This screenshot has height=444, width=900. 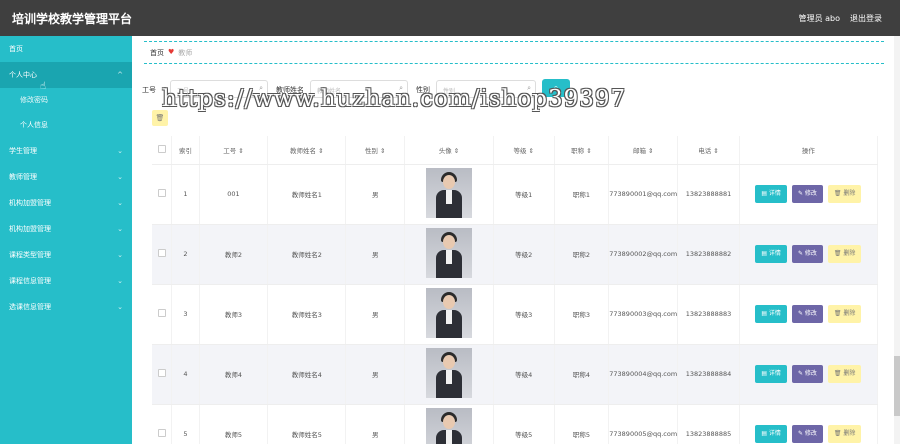 I want to click on column-header: 等级 ⇕, so click(x=524, y=150).